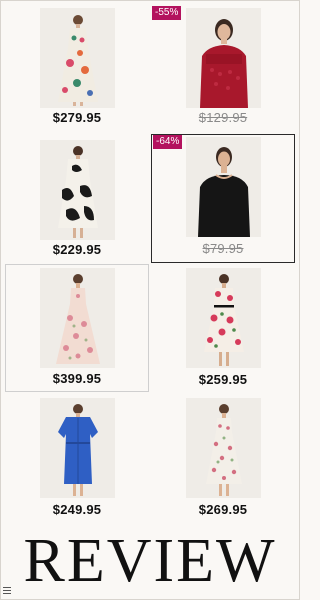 The width and height of the screenshot is (320, 600). What do you see at coordinates (77, 378) in the screenshot?
I see `product-price: $399.95` at bounding box center [77, 378].